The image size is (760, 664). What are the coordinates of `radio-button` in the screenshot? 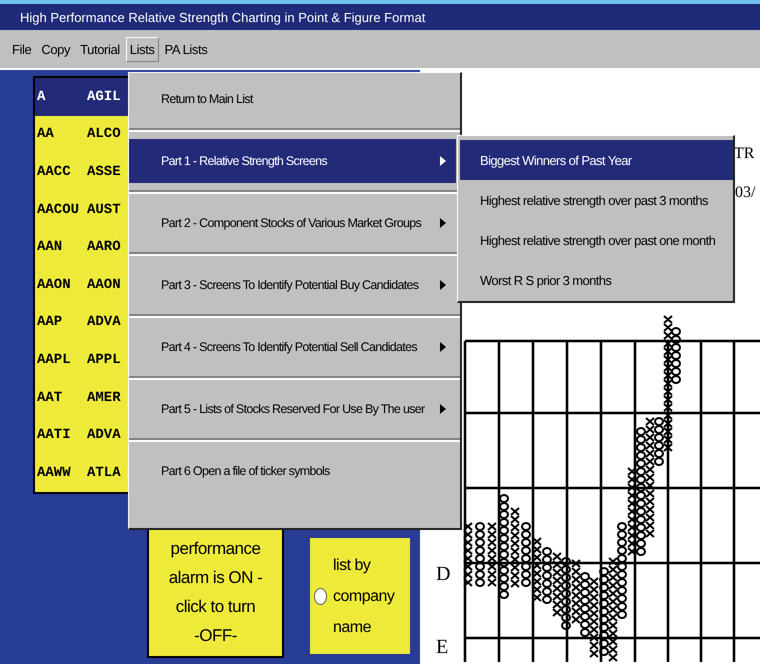 It's located at (320, 596).